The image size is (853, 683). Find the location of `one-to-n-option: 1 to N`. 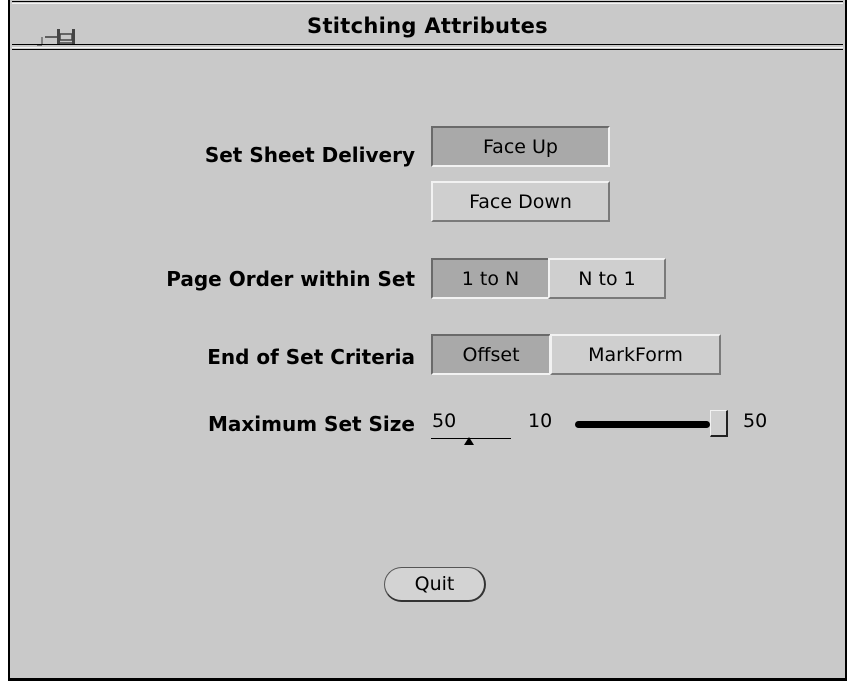

one-to-n-option: 1 to N is located at coordinates (490, 278).